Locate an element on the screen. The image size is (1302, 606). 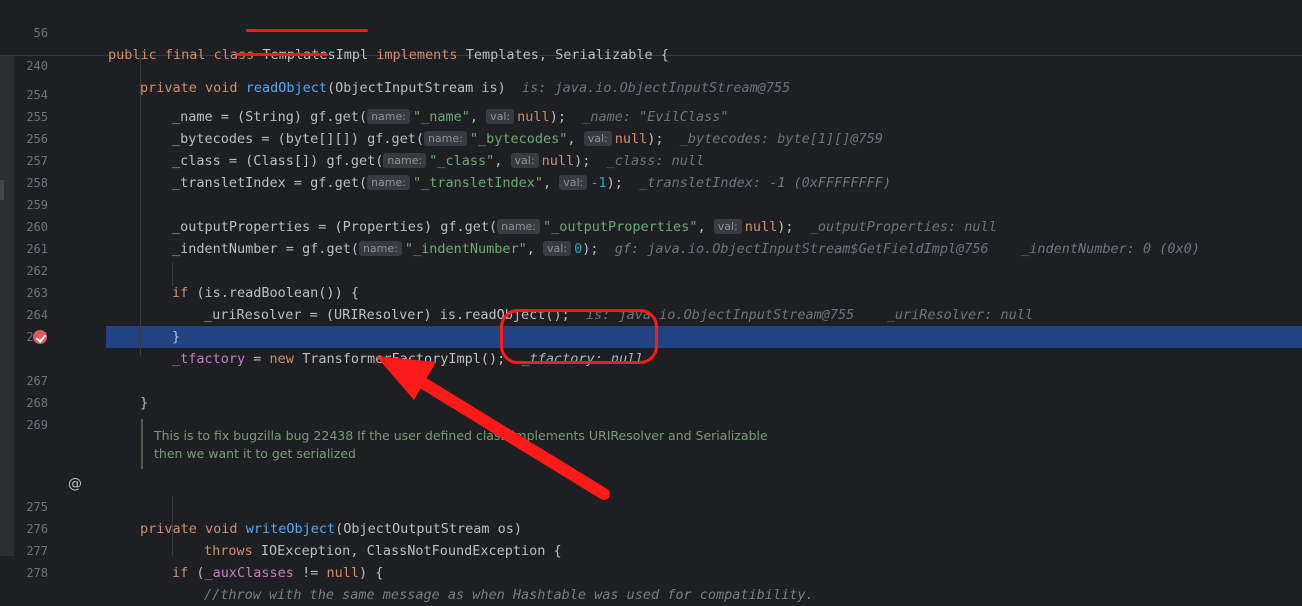
annotation-underline-method is located at coordinates (282, 54).